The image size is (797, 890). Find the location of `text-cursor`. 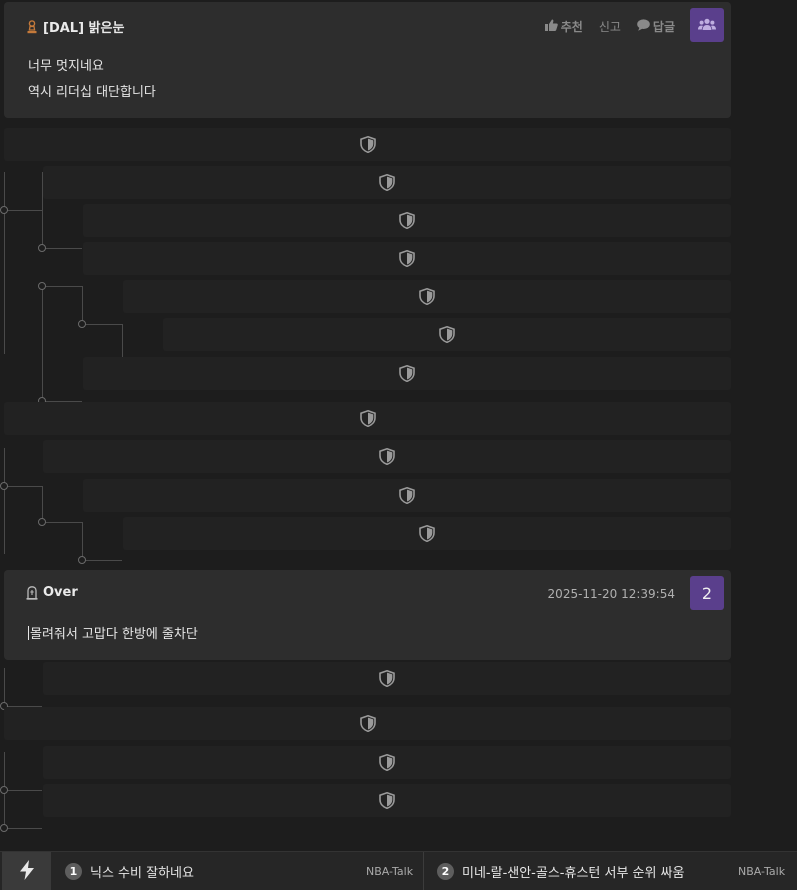

text-cursor is located at coordinates (28, 633).